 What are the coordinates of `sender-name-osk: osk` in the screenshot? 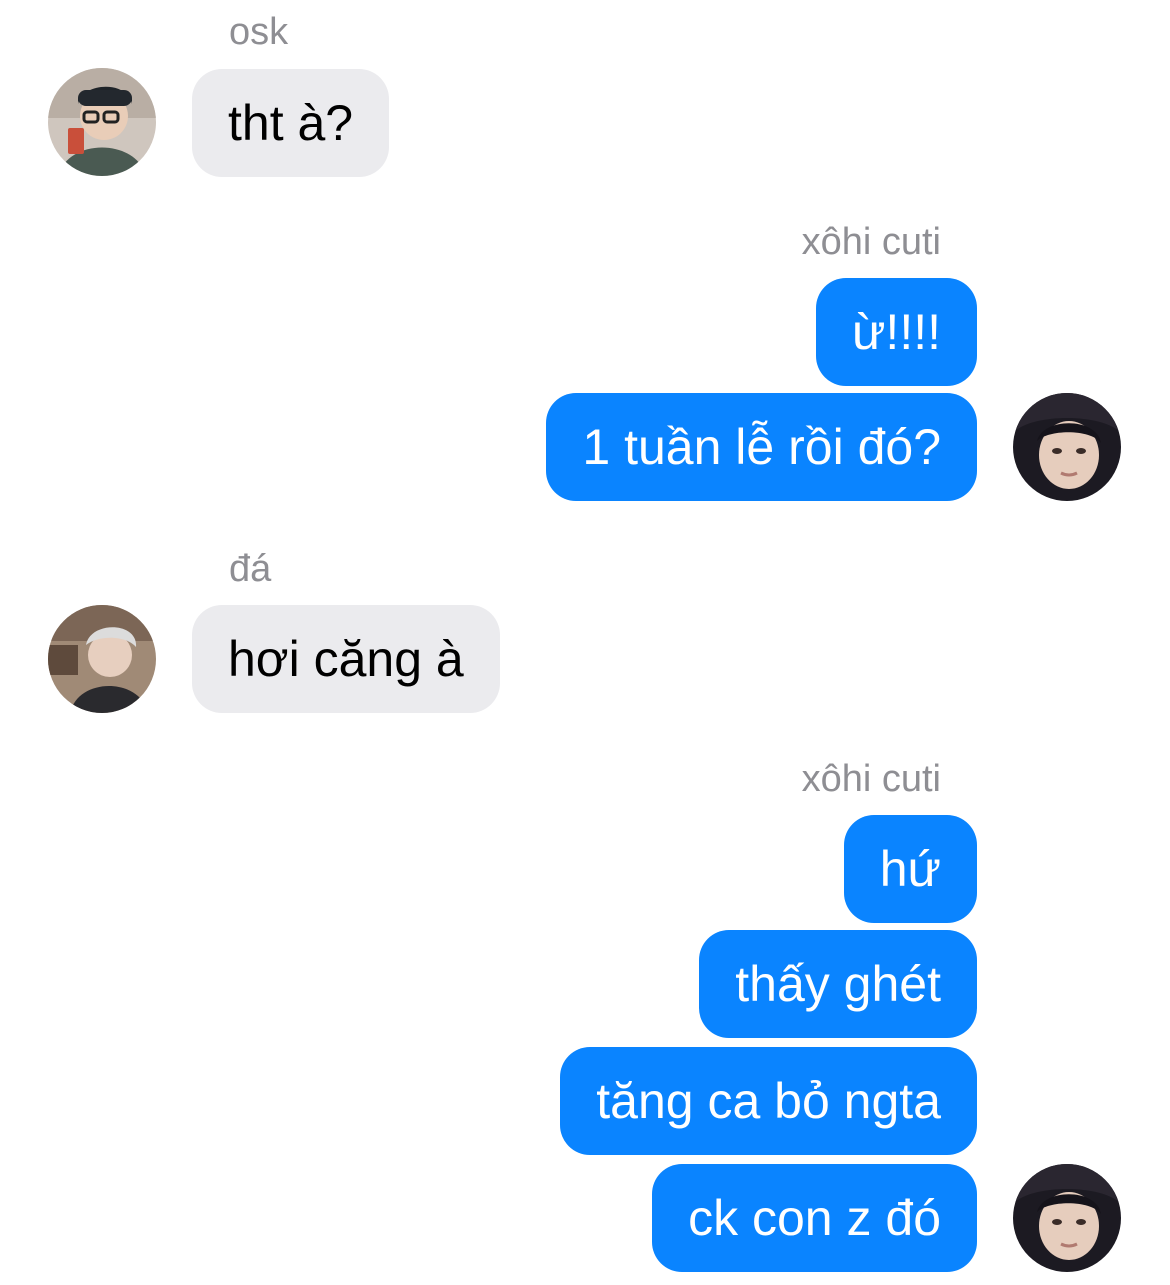 It's located at (259, 32).